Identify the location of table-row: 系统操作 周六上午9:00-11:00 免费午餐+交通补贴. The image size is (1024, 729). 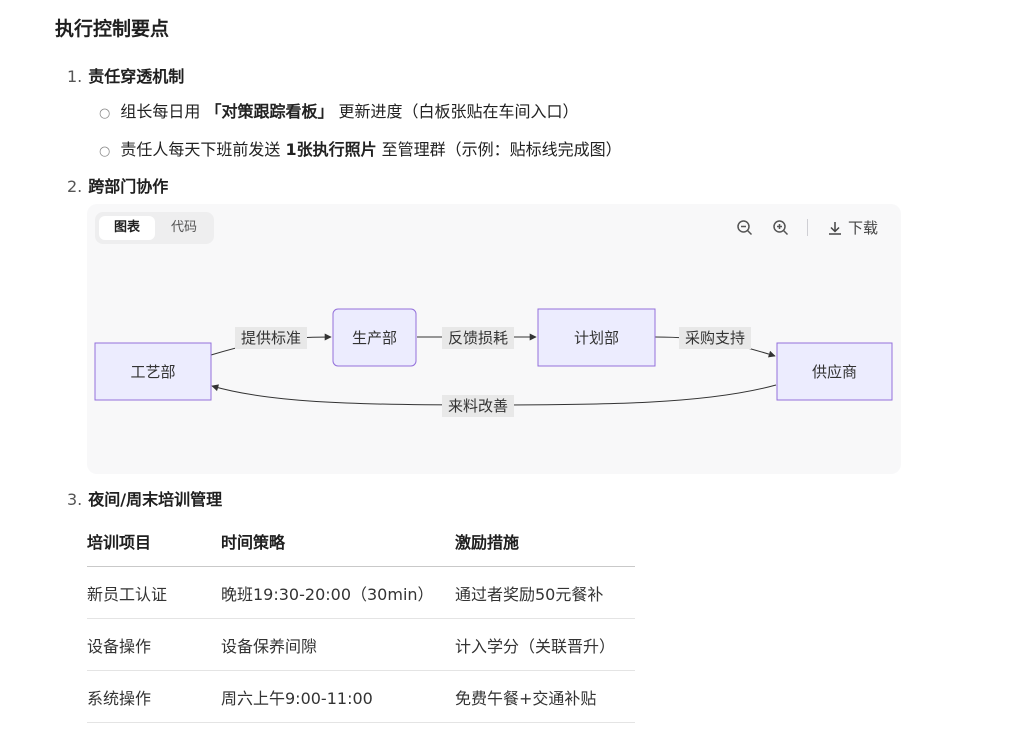
(361, 696).